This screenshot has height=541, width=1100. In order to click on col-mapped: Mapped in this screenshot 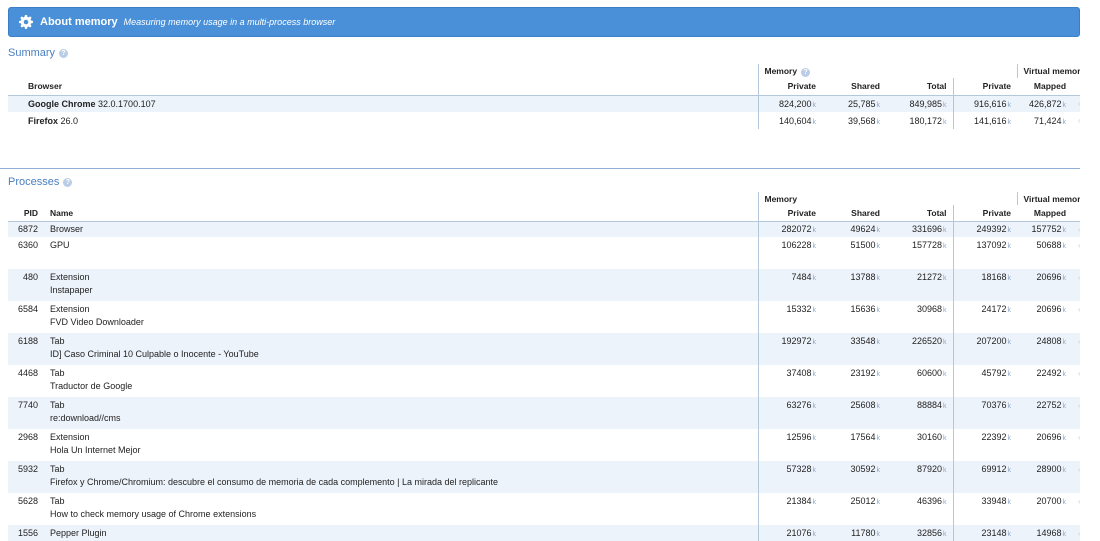, I will do `click(1045, 213)`.